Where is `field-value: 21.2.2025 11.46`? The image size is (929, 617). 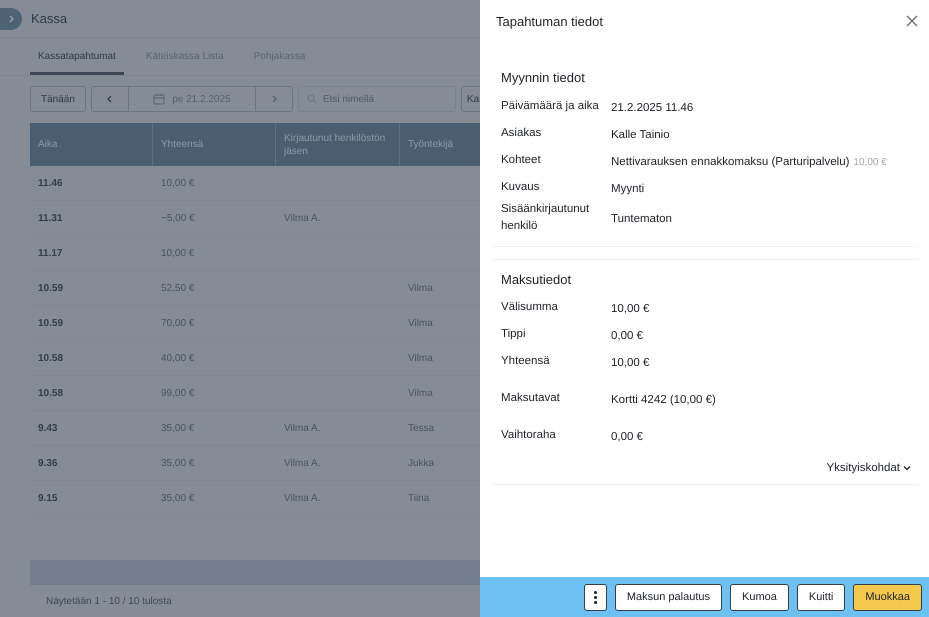
field-value: 21.2.2025 11.46 is located at coordinates (652, 108).